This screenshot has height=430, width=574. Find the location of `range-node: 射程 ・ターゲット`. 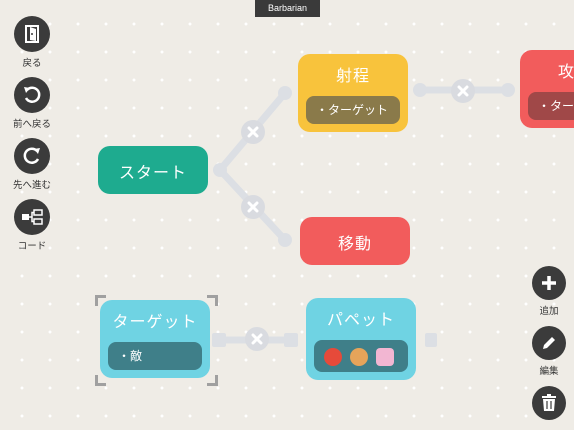

range-node: 射程 ・ターゲット is located at coordinates (353, 93).